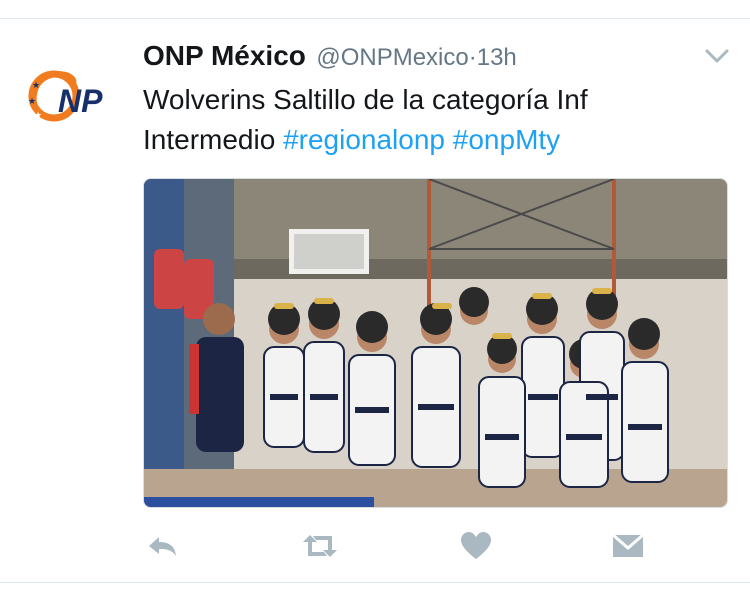  What do you see at coordinates (163, 546) in the screenshot?
I see `reply-icon` at bounding box center [163, 546].